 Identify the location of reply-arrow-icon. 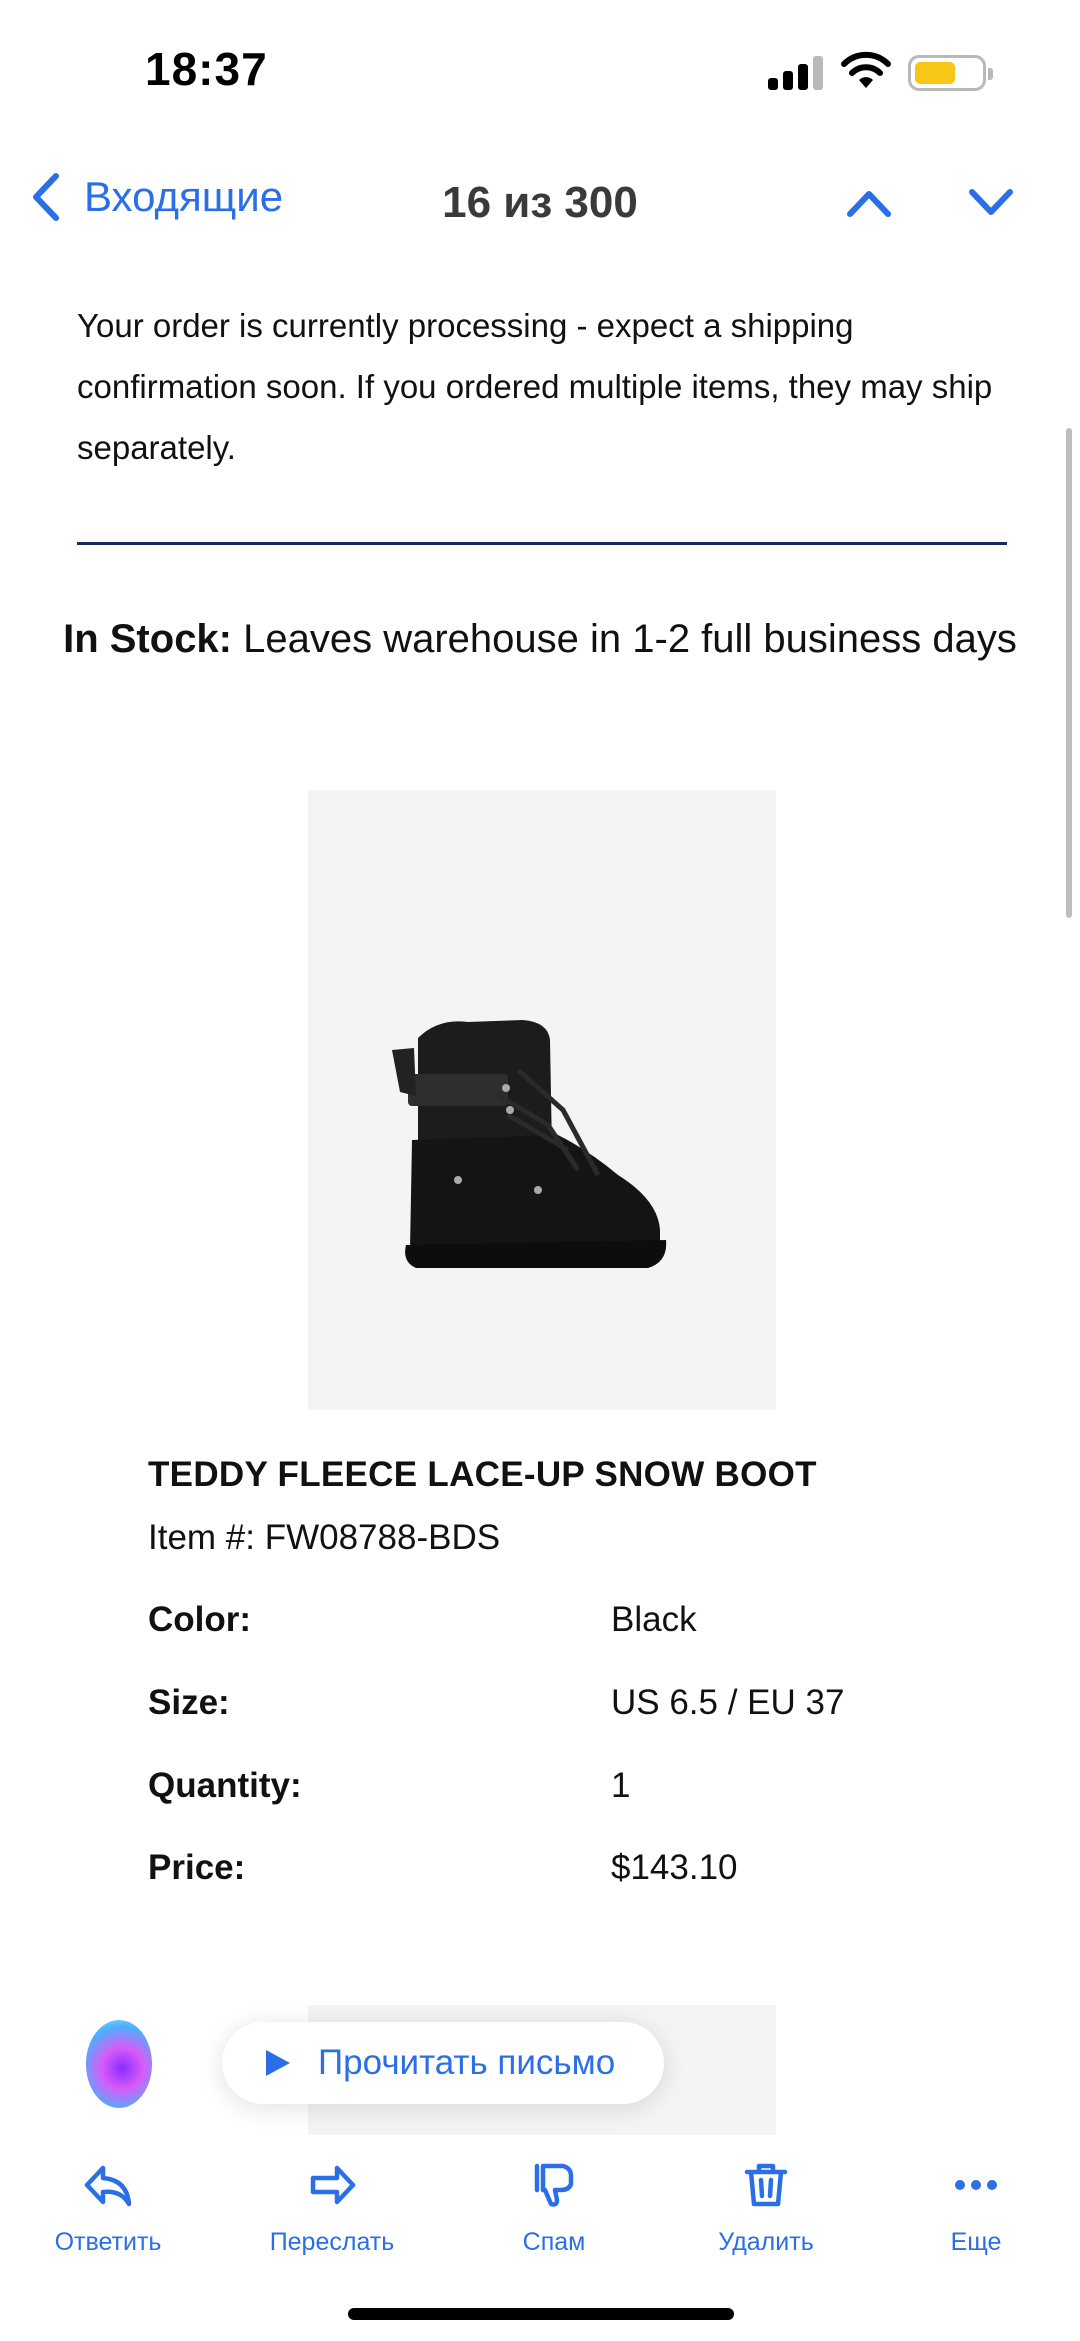
(108, 2186).